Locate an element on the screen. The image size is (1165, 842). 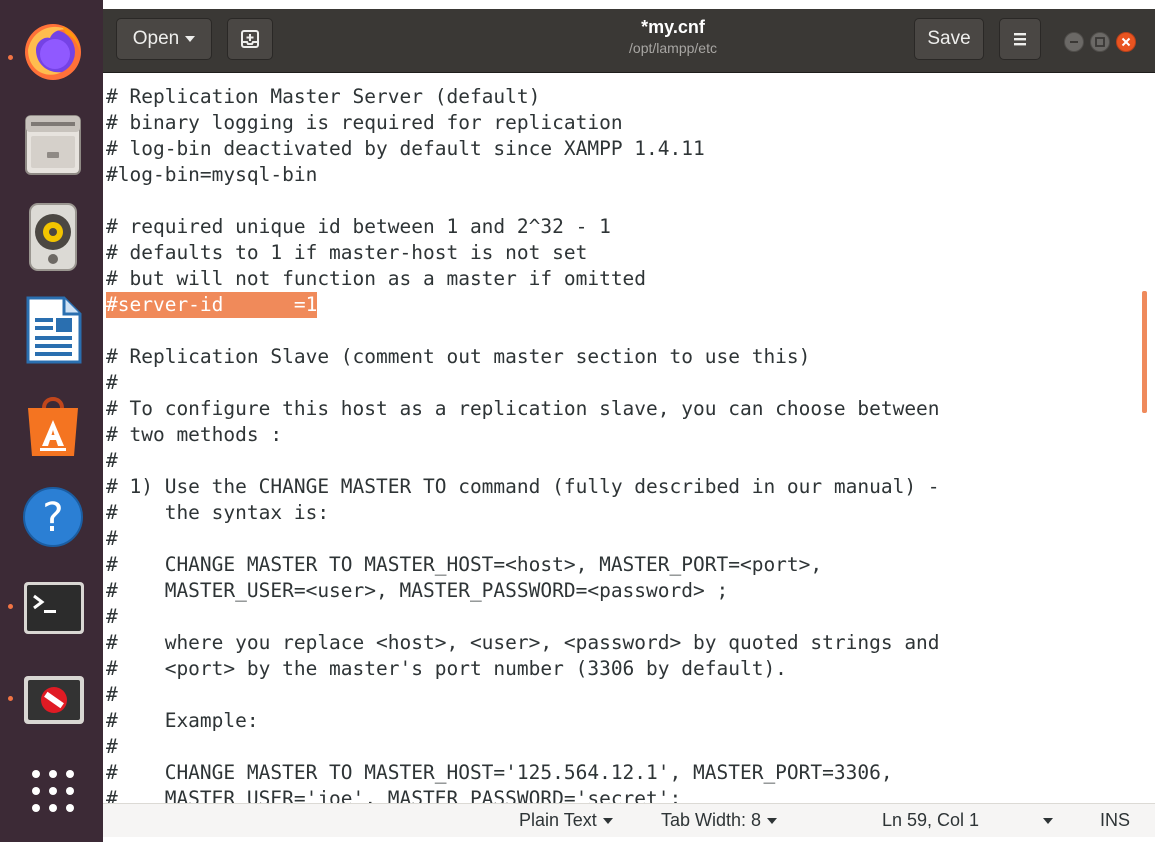
insert-mode-indicator: INS is located at coordinates (1115, 820).